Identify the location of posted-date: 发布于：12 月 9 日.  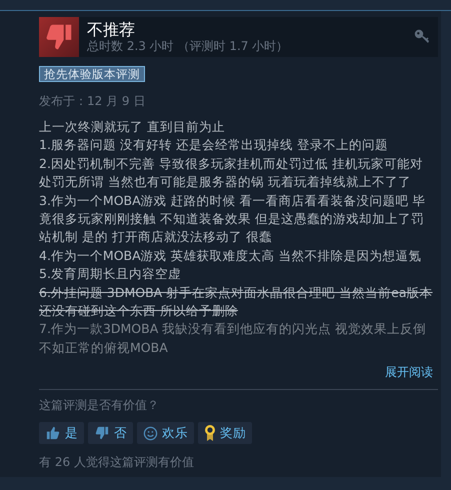
(92, 101).